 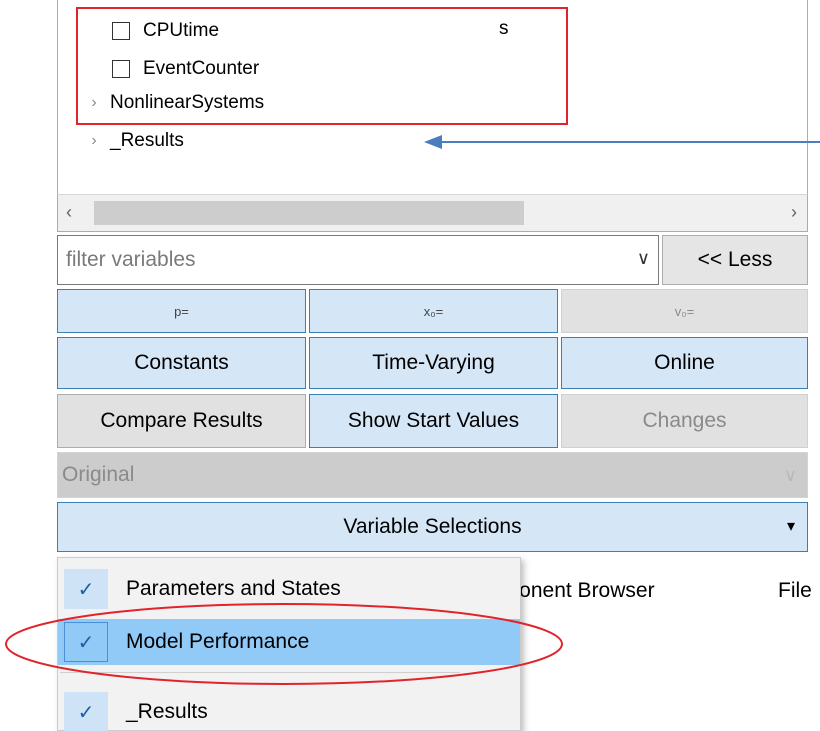 I want to click on online-button: Online, so click(x=684, y=363).